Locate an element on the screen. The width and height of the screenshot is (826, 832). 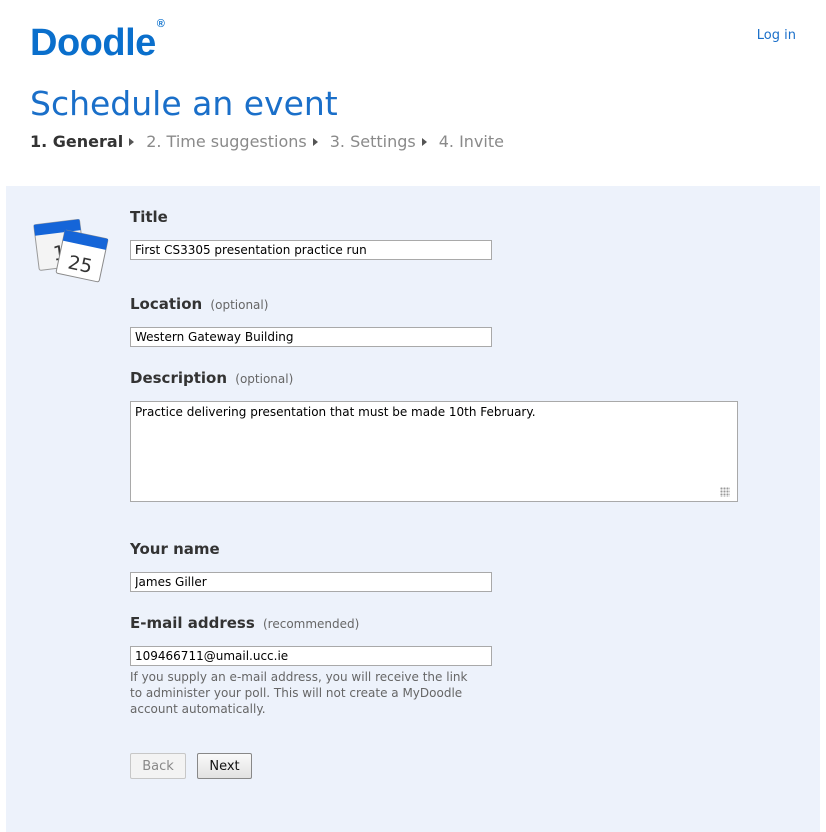
step-invite: 4. Invite is located at coordinates (471, 141).